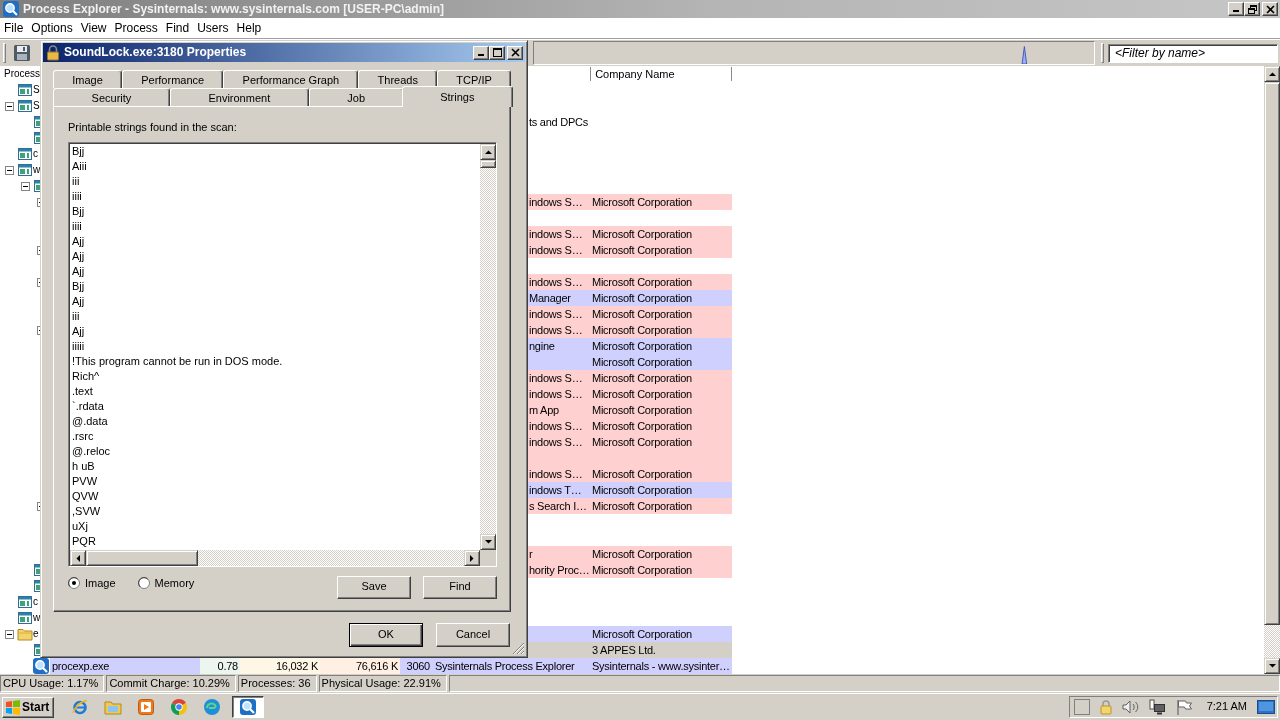  Describe the element at coordinates (78, 346) in the screenshot. I see `list-item: iiiii` at that location.